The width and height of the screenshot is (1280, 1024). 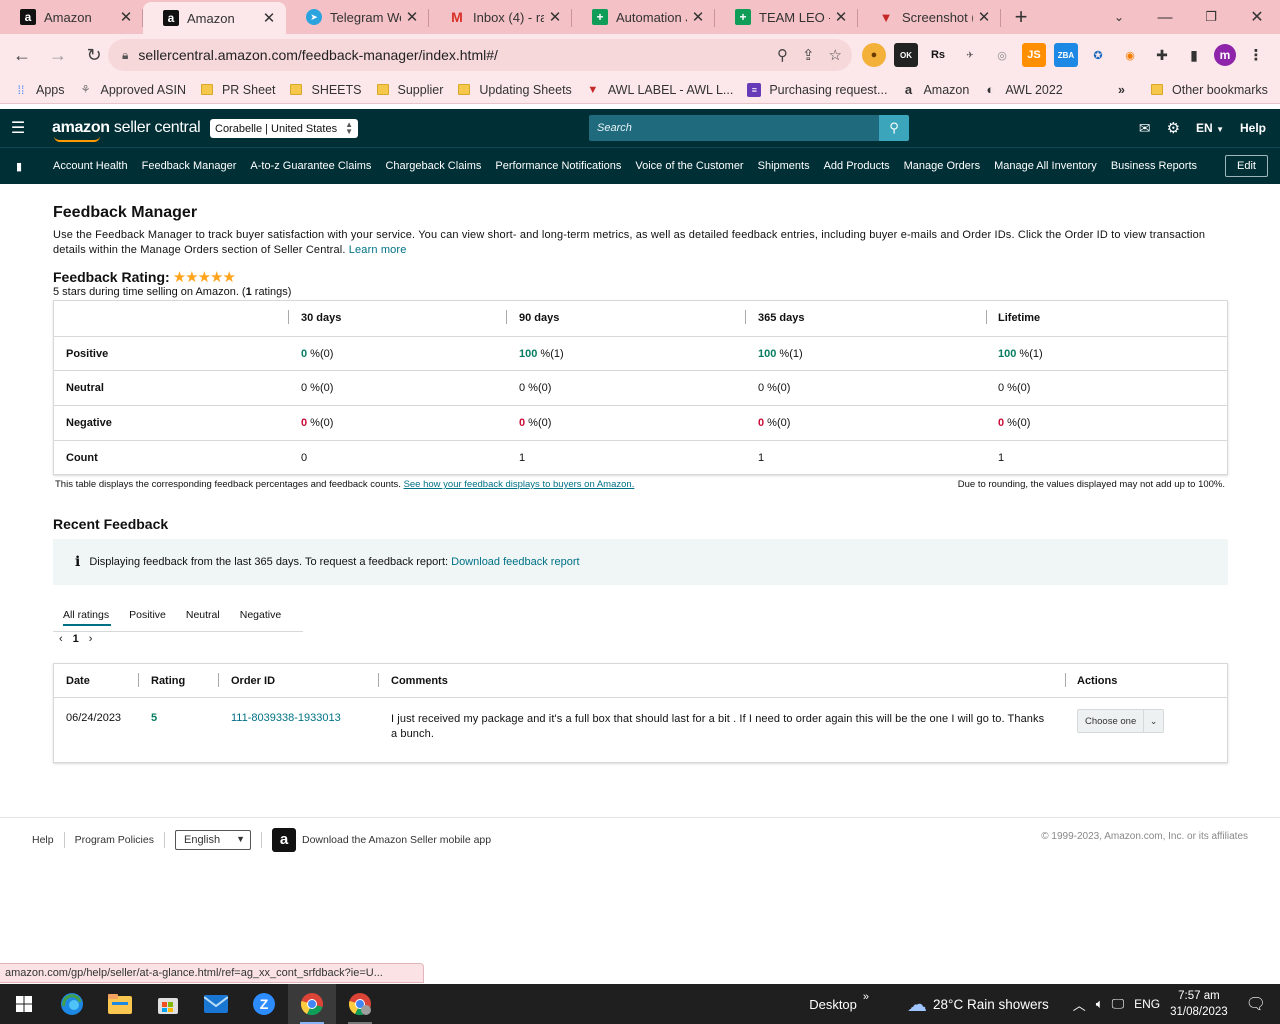 What do you see at coordinates (212, 839) in the screenshot?
I see `footer-language-select: English ▼` at bounding box center [212, 839].